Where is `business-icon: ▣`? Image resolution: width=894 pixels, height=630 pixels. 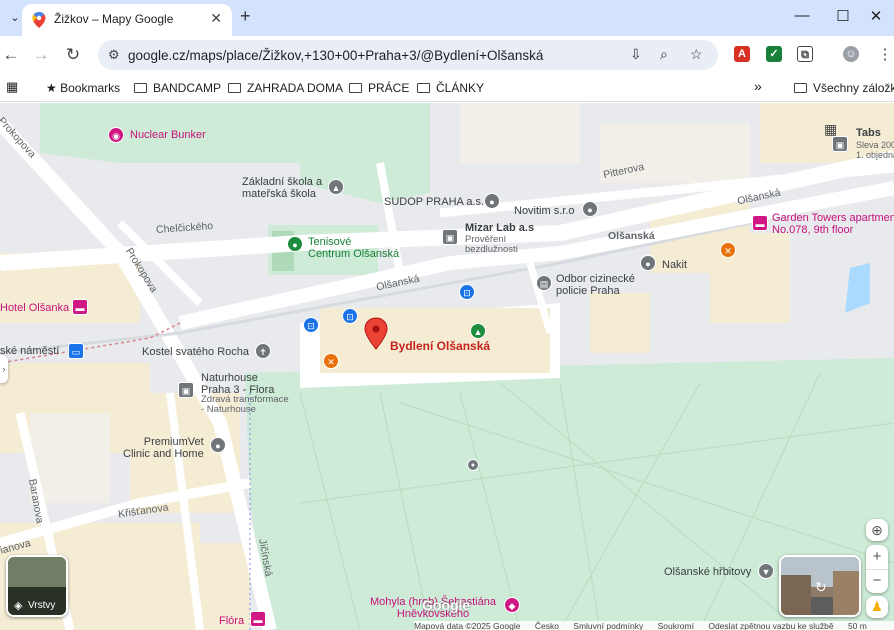 business-icon: ▣ is located at coordinates (450, 237).